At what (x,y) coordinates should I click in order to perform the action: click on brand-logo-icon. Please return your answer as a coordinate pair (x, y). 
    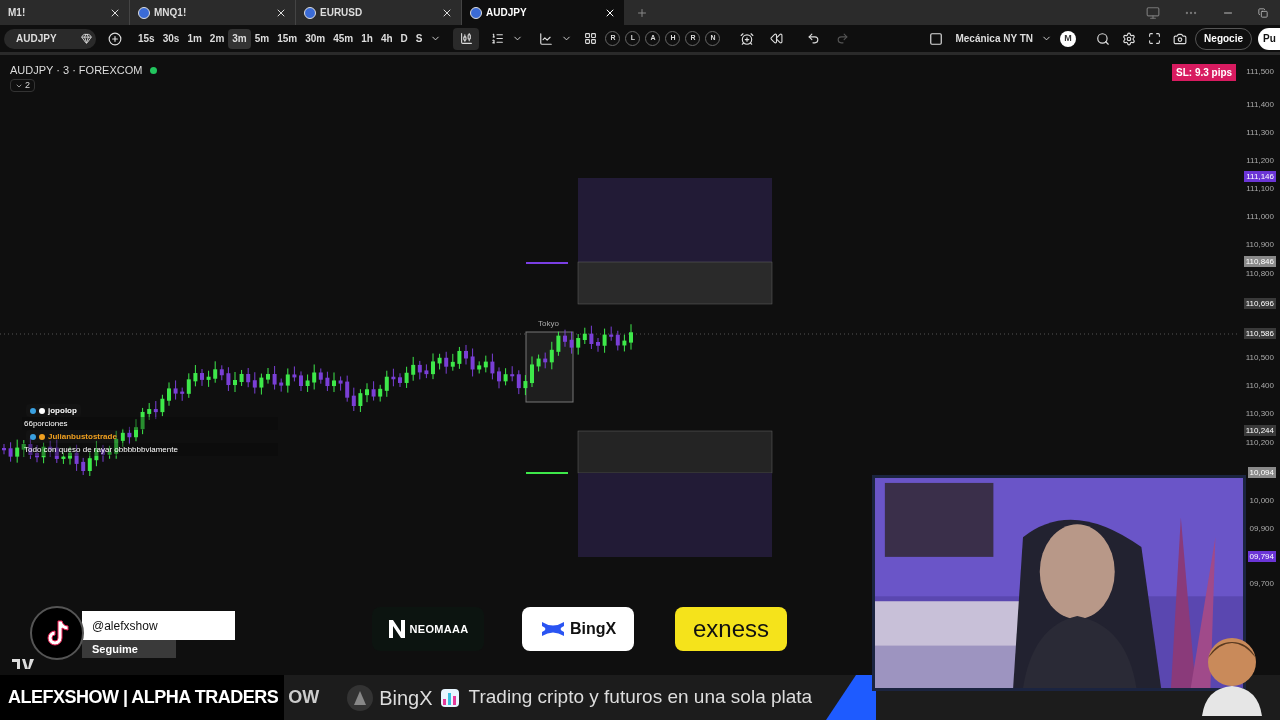
    Looking at the image, I should click on (360, 697).